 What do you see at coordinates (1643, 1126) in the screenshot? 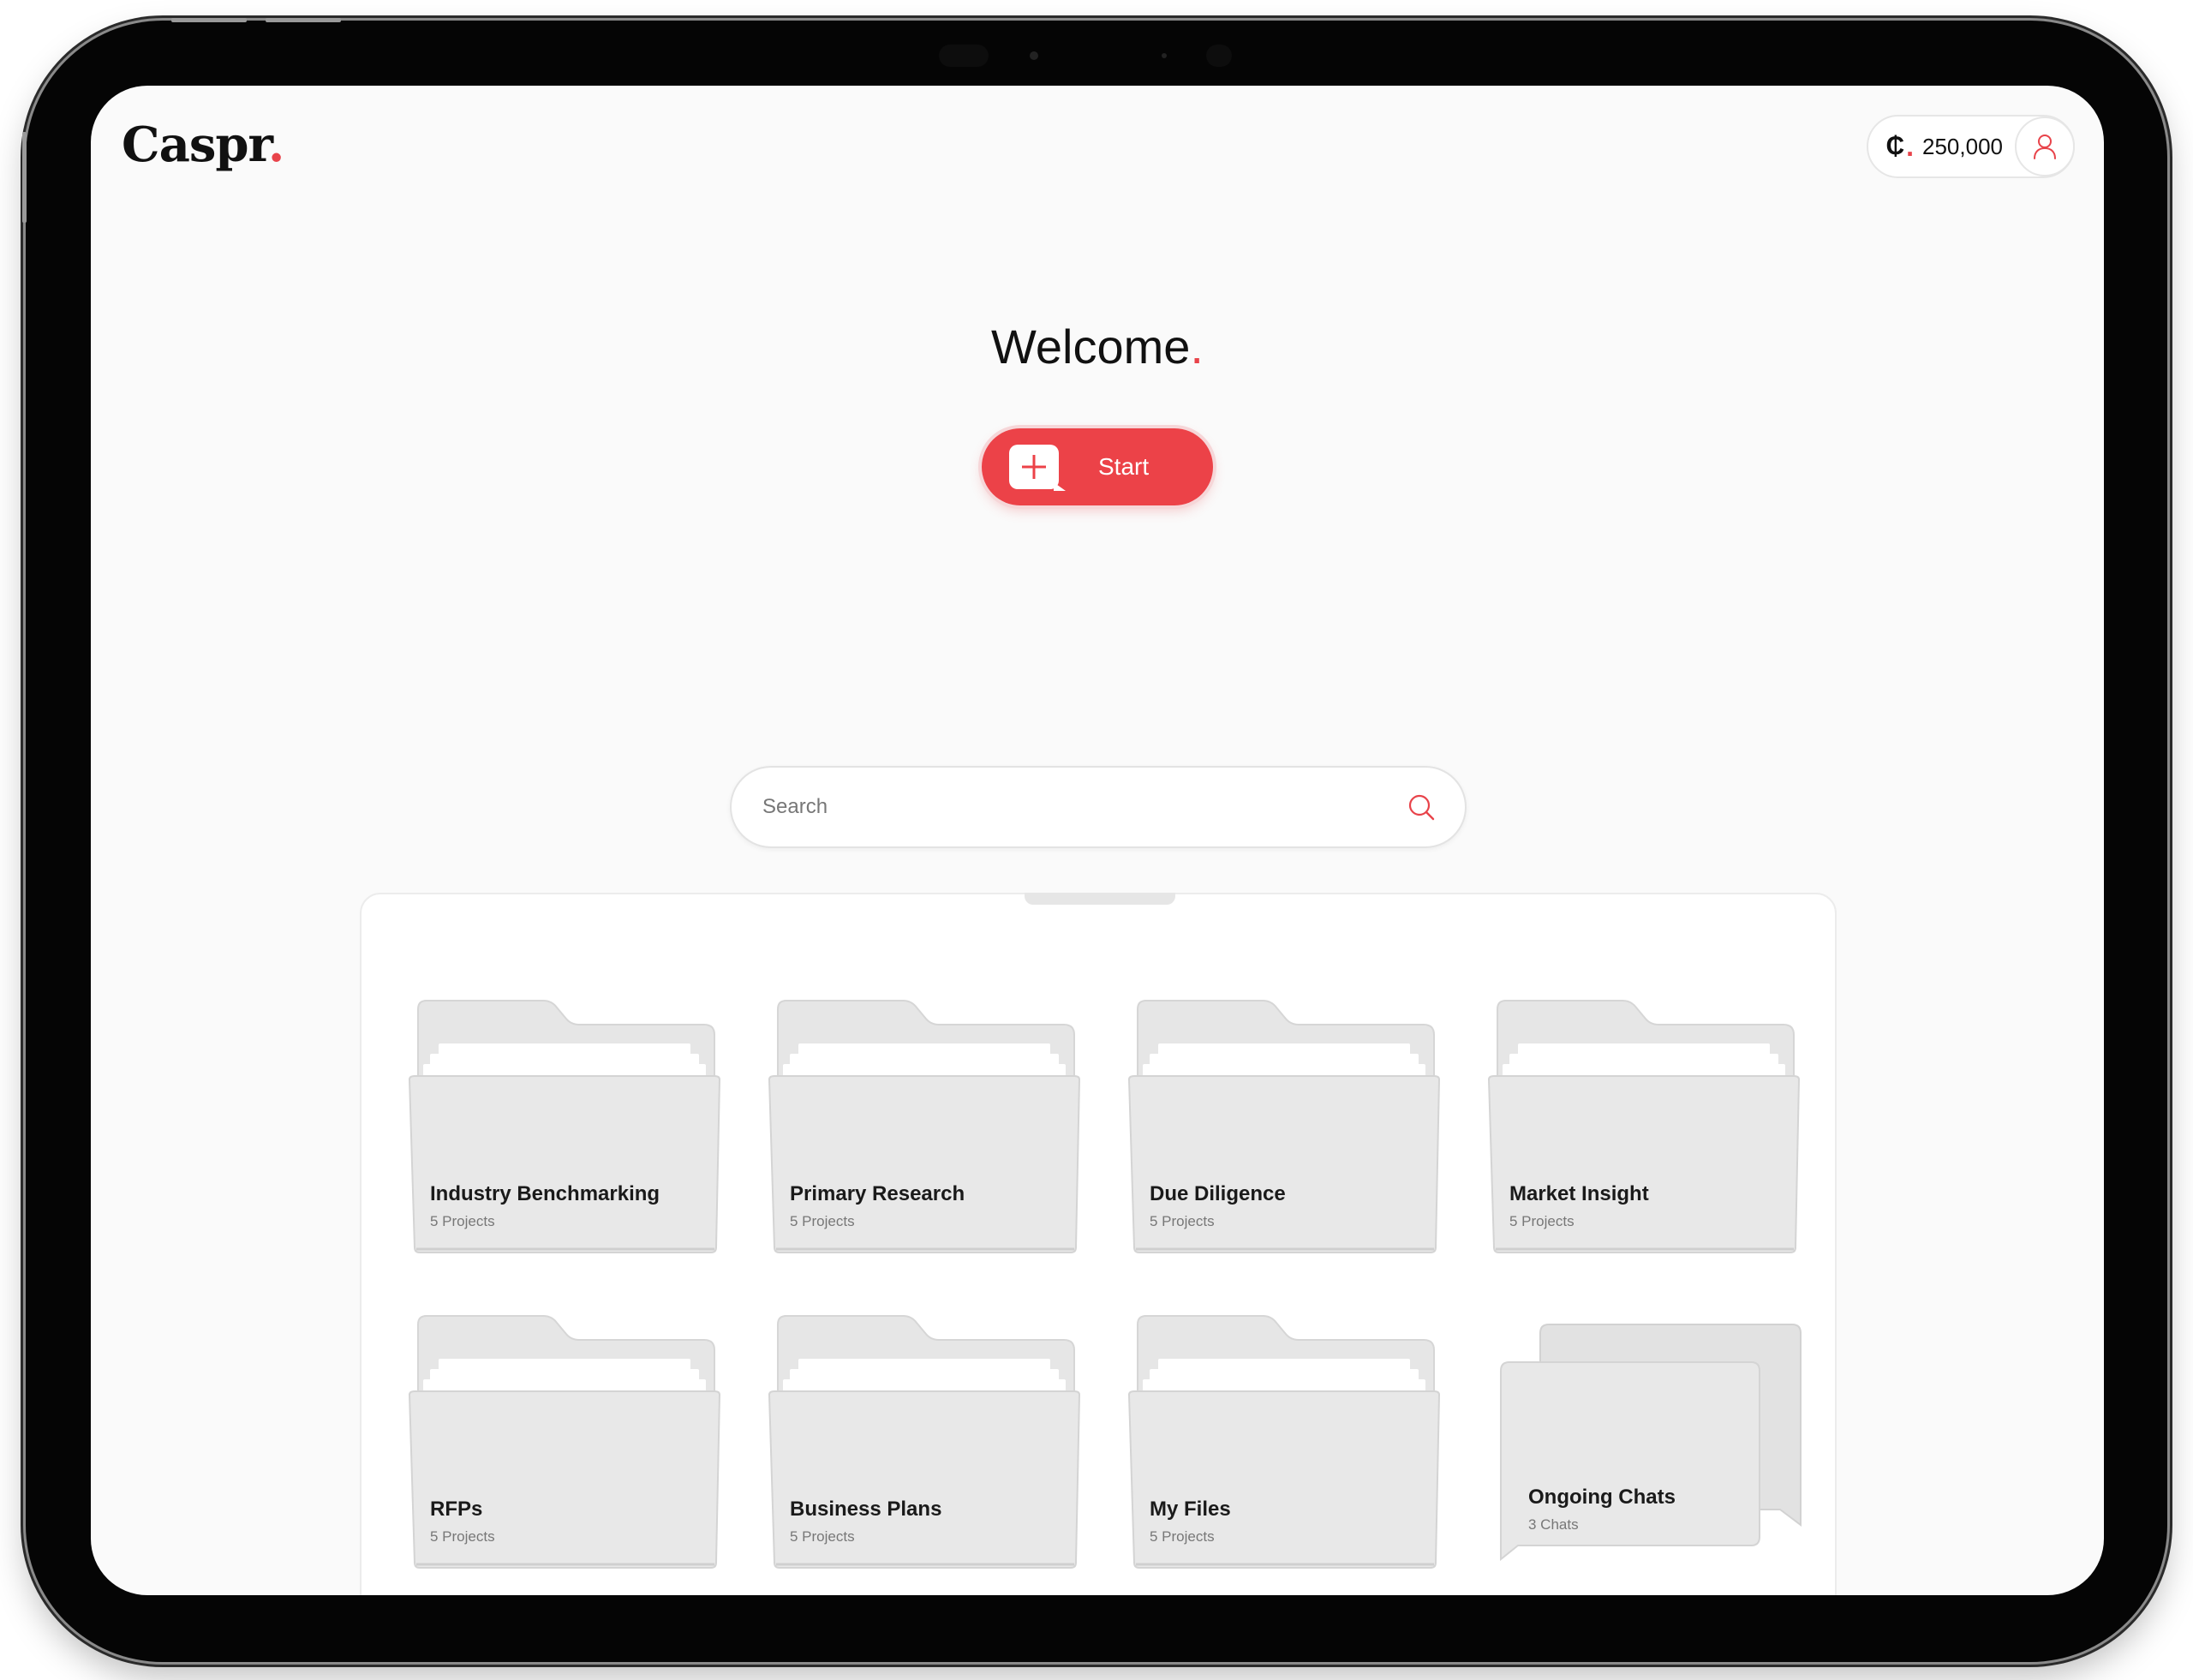
I see `folder-card: Market Insight 5 Projects` at bounding box center [1643, 1126].